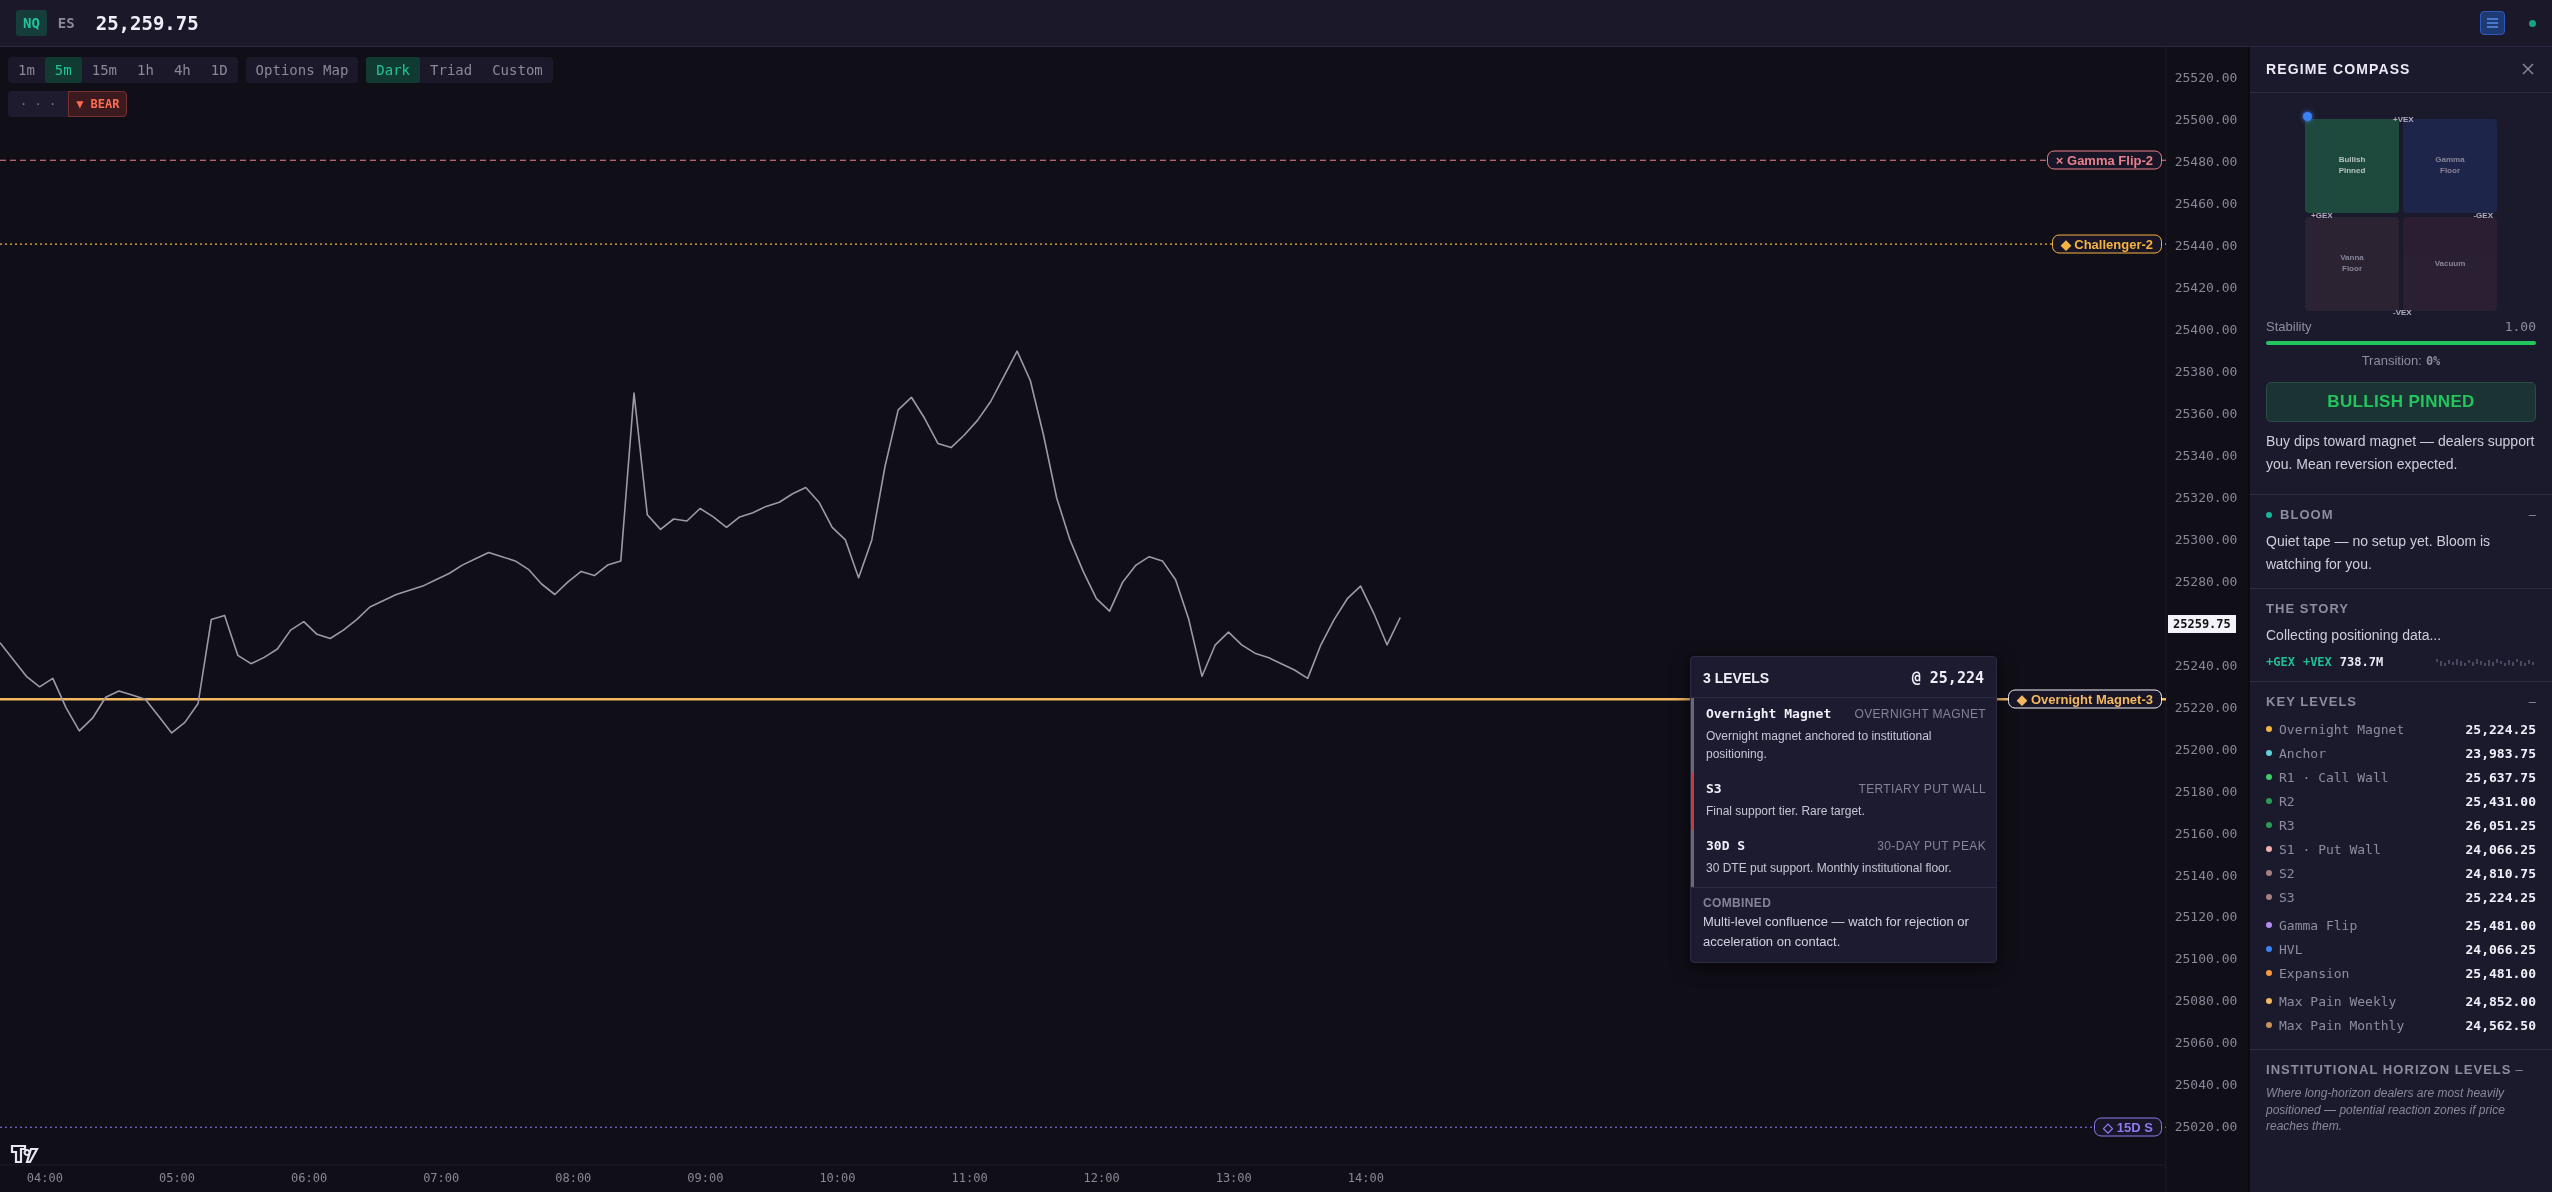  I want to click on level-type: 30-DAY PUT PEAK, so click(1931, 846).